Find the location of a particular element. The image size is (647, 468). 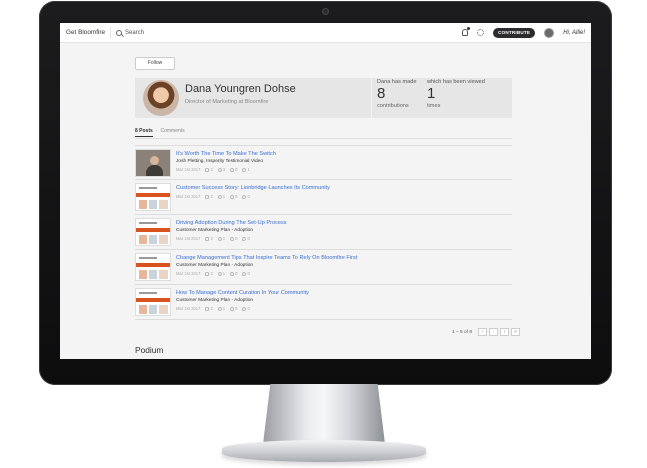

profile-tabs: 8 Posts · Comments is located at coordinates (160, 132).